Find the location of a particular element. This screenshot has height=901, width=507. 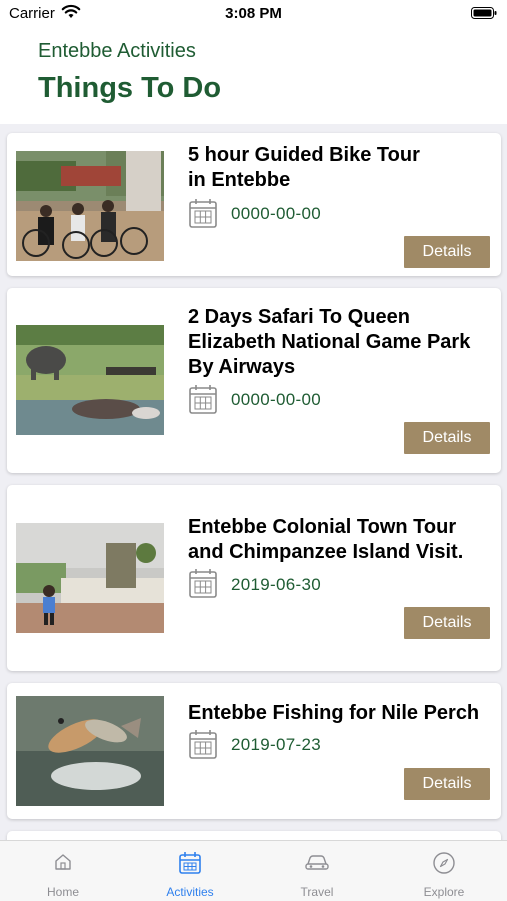

status-time: 3:08 PM is located at coordinates (253, 13).